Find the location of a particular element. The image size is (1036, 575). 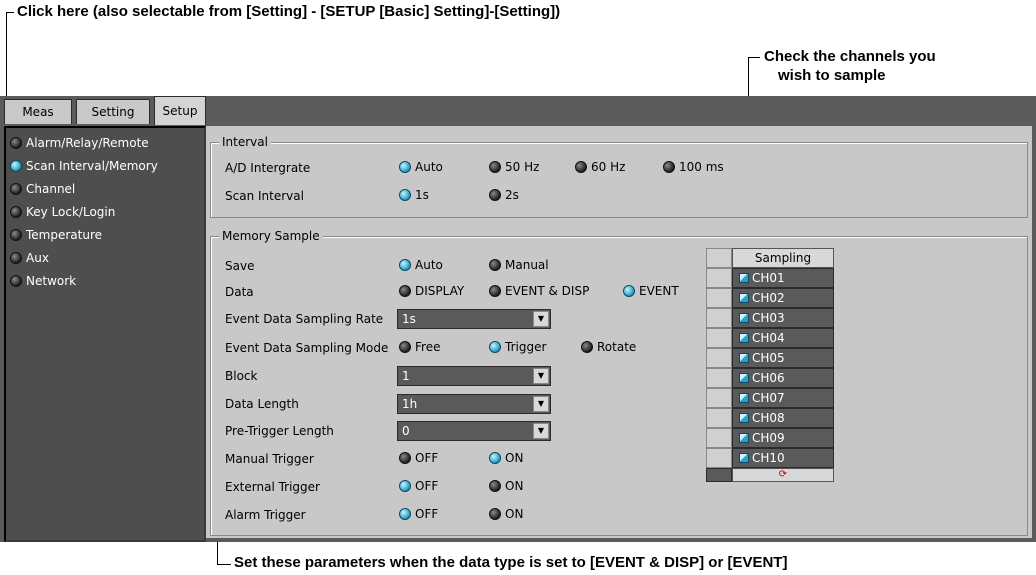

radio-label: Trigger is located at coordinates (526, 347).